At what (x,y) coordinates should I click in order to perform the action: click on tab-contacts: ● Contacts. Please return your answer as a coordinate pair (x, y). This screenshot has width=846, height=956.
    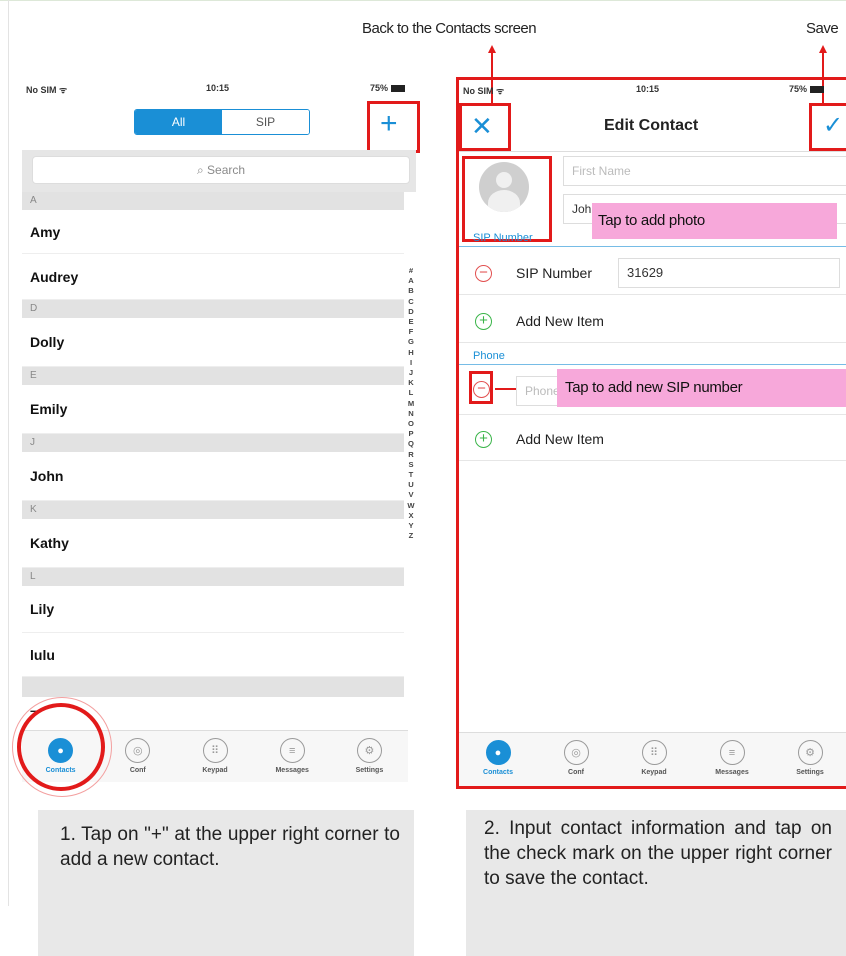
    Looking at the image, I should click on (498, 759).